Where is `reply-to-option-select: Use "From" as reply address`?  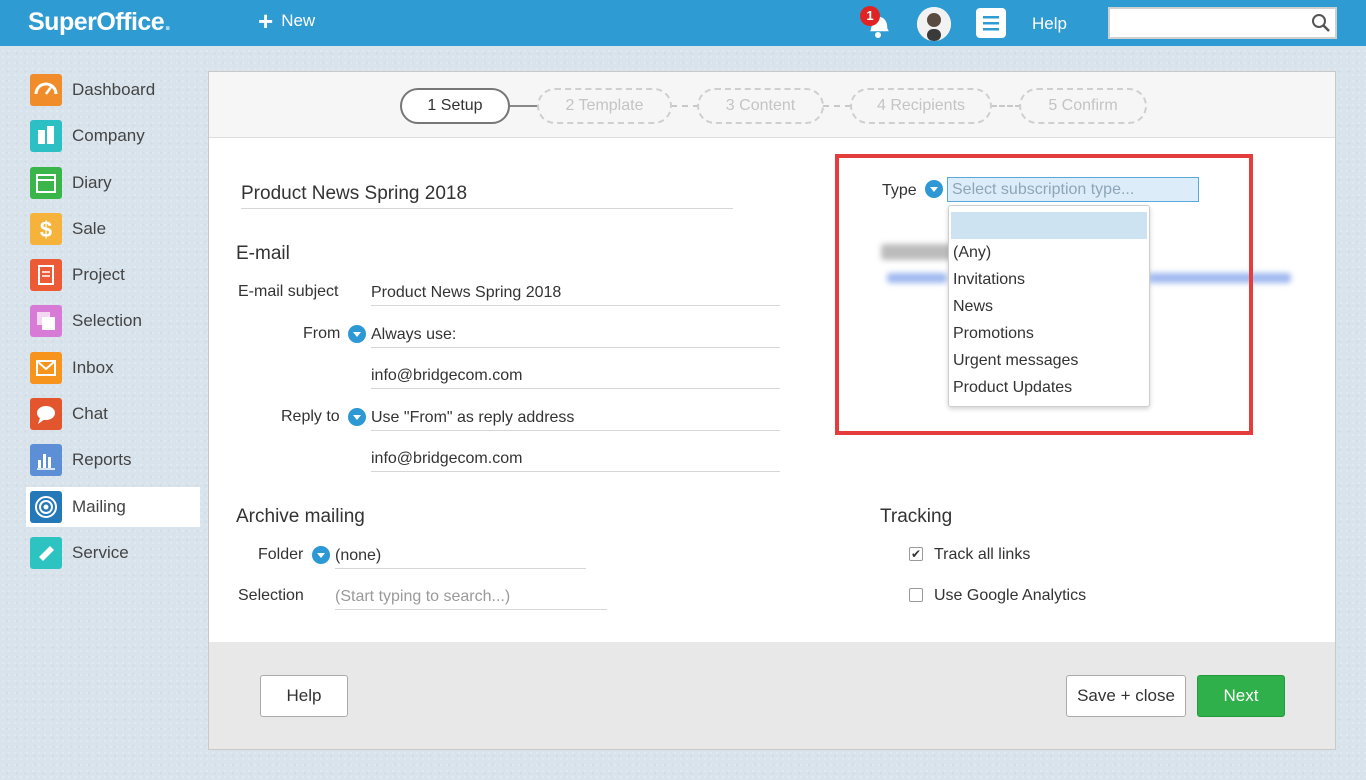
reply-to-option-select: Use "From" as reply address is located at coordinates (575, 420).